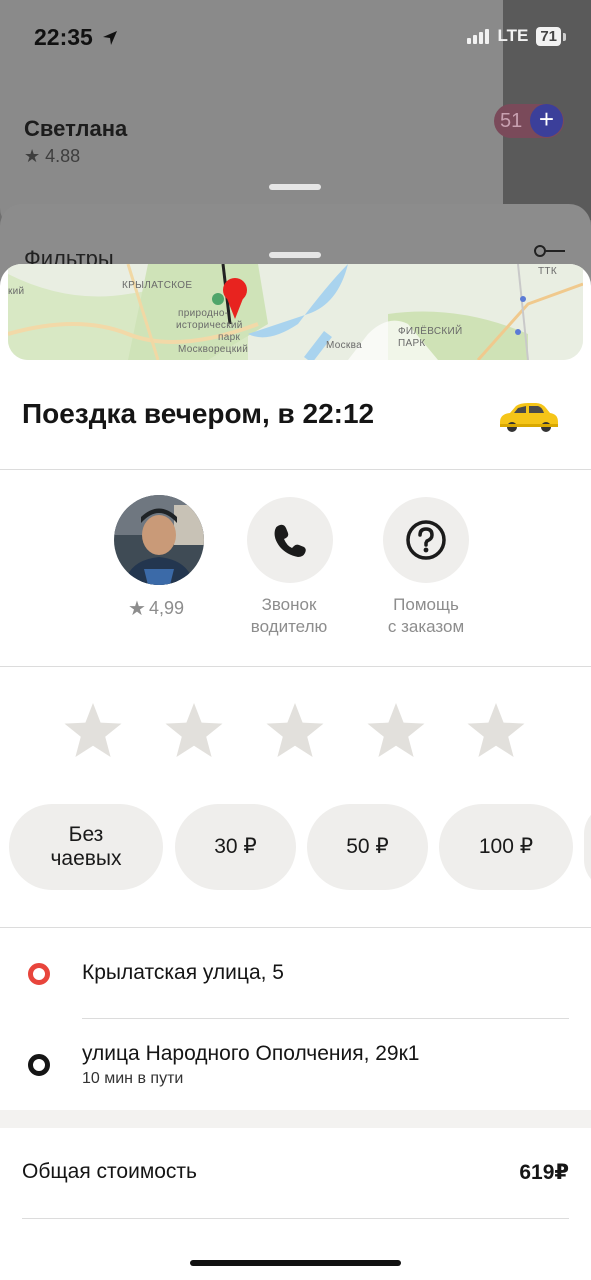  Describe the element at coordinates (213, 349) in the screenshot. I see `map-label: Москворецкий` at that location.